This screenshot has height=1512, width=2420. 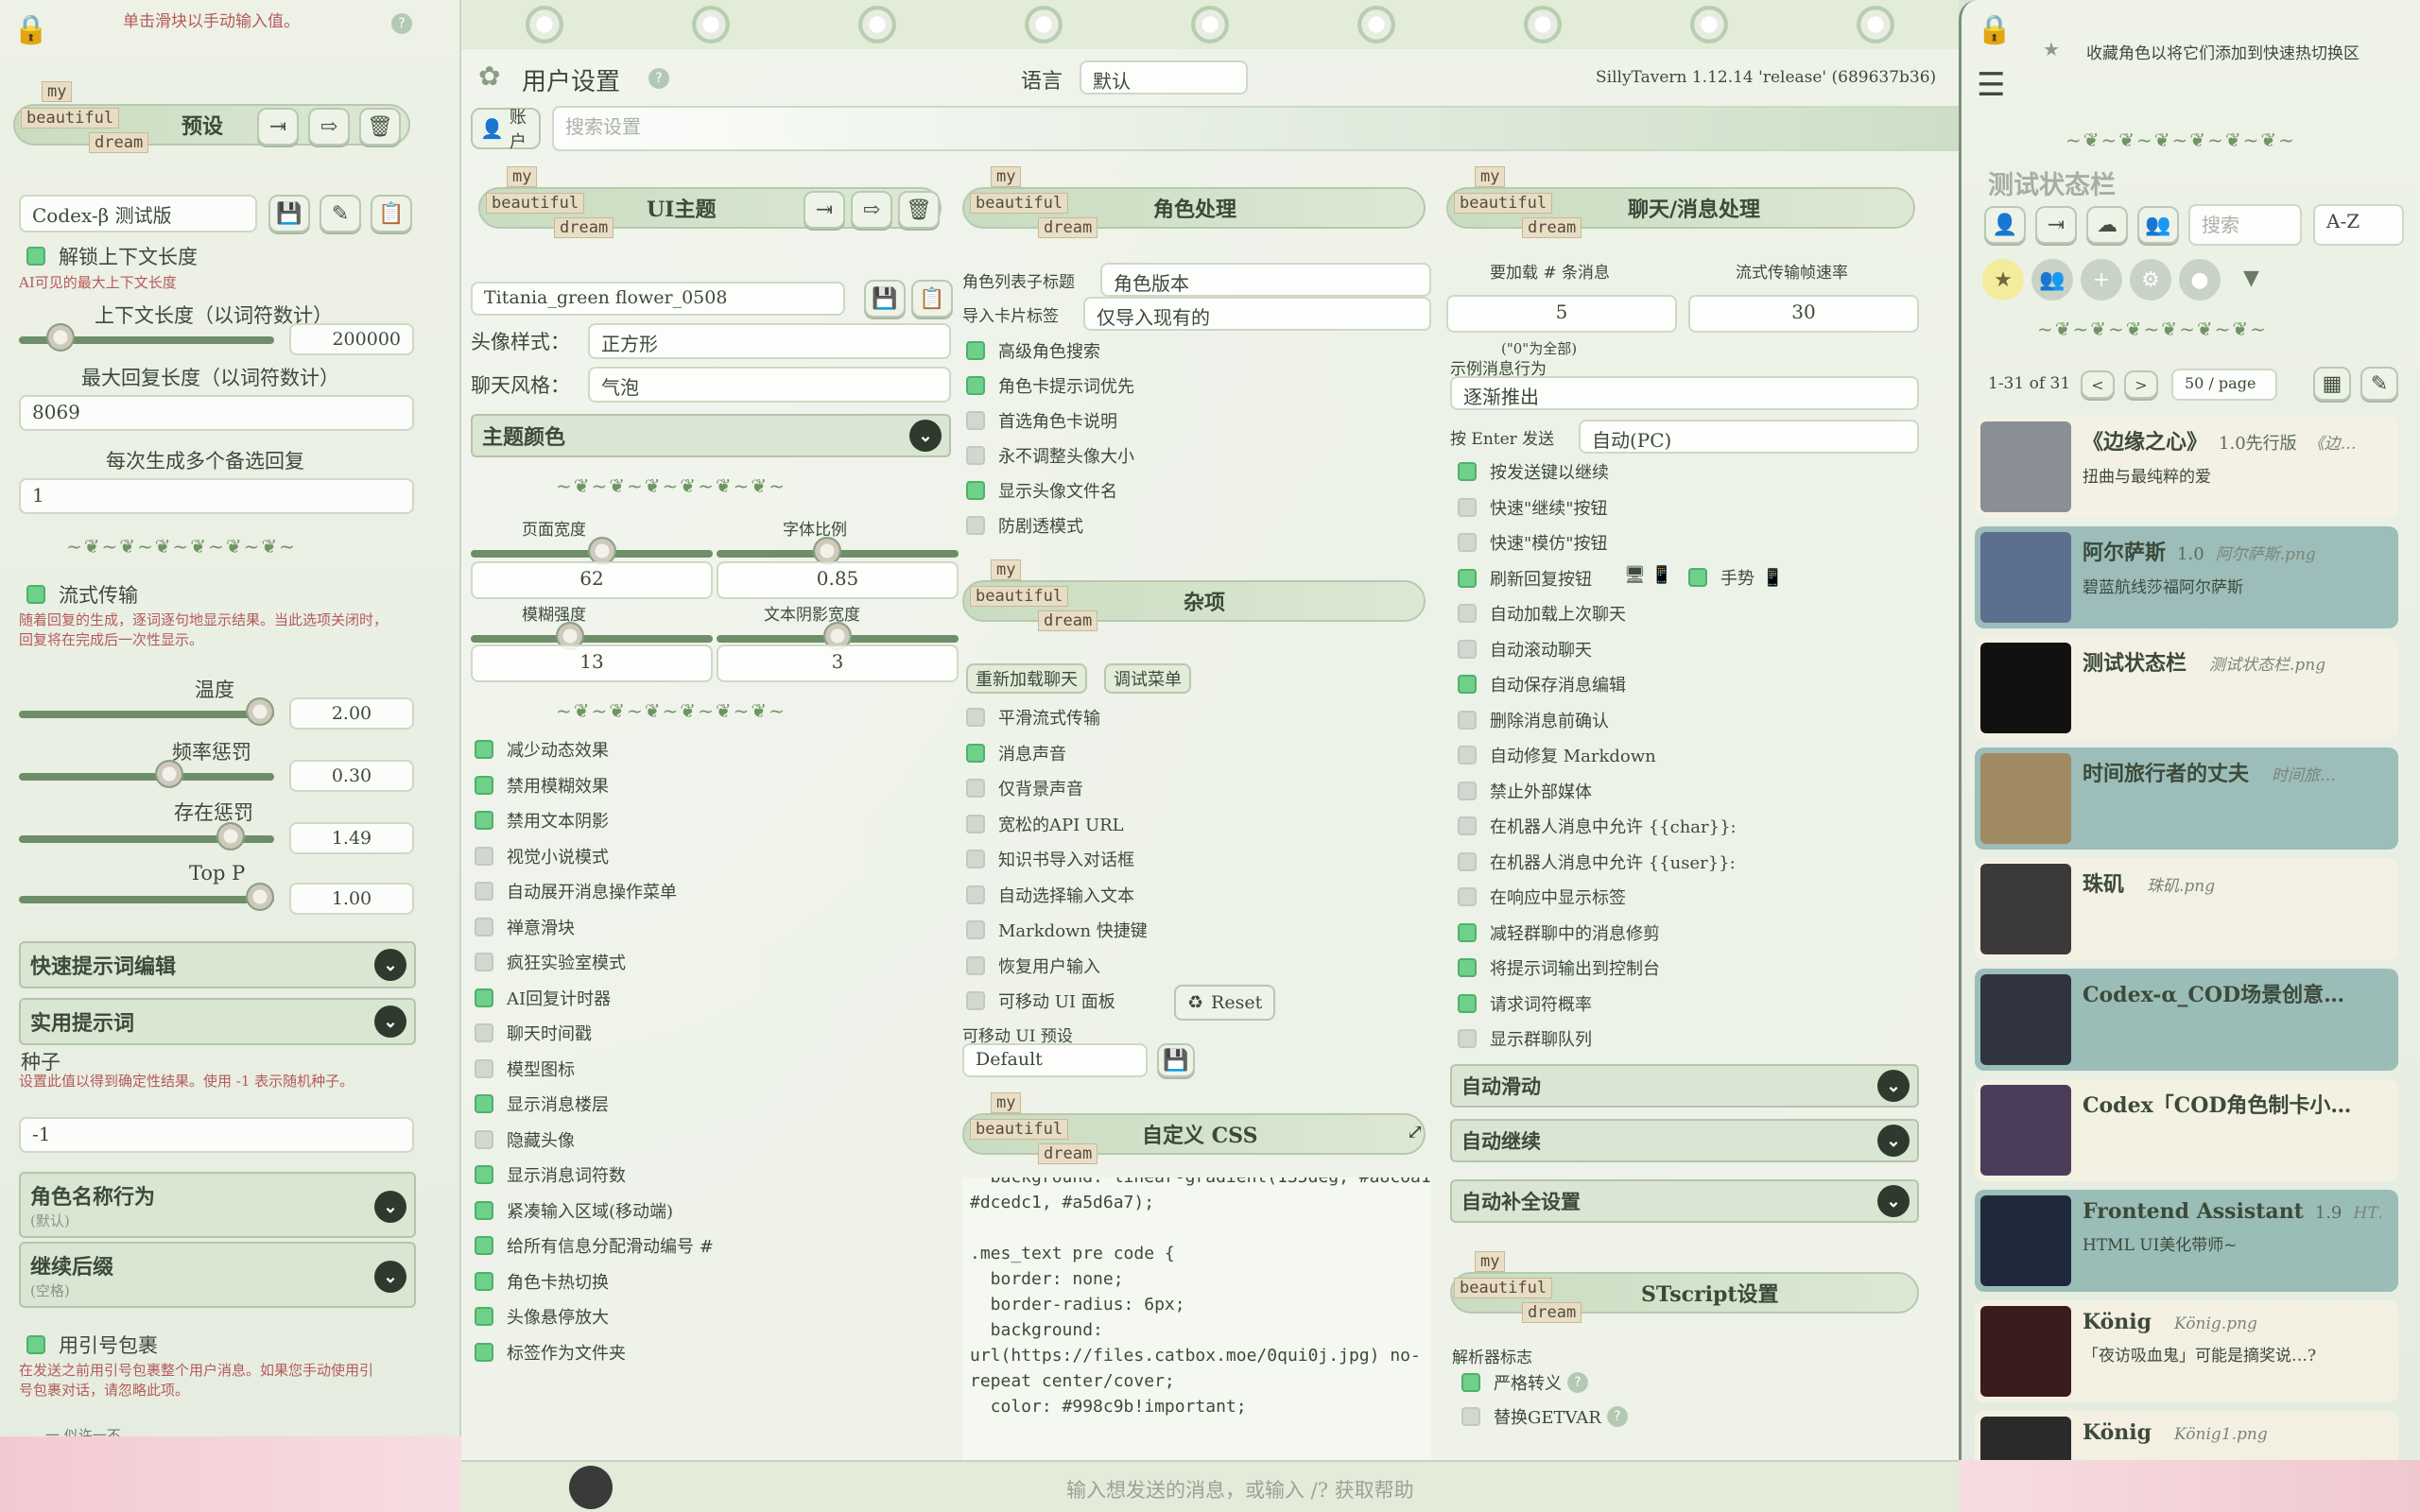 I want to click on misc-option-checkbox: 可移动 UI 面板, so click(x=1040, y=1000).